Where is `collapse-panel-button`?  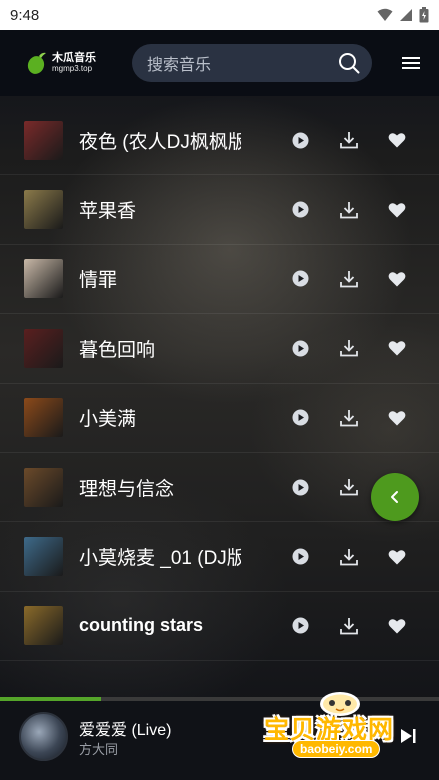
collapse-panel-button is located at coordinates (395, 497).